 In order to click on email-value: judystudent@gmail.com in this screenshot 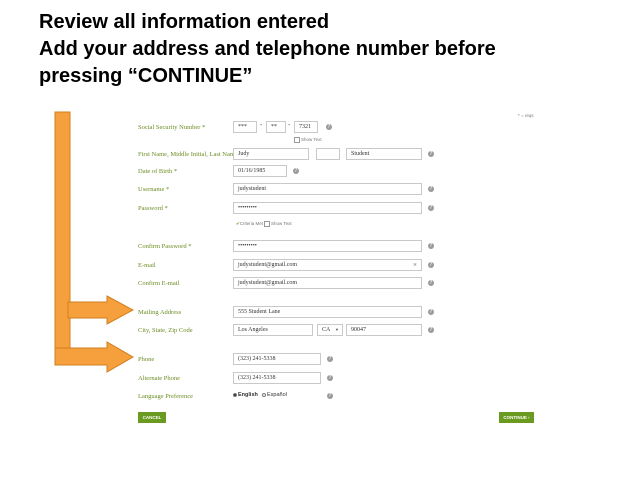, I will do `click(268, 265)`.